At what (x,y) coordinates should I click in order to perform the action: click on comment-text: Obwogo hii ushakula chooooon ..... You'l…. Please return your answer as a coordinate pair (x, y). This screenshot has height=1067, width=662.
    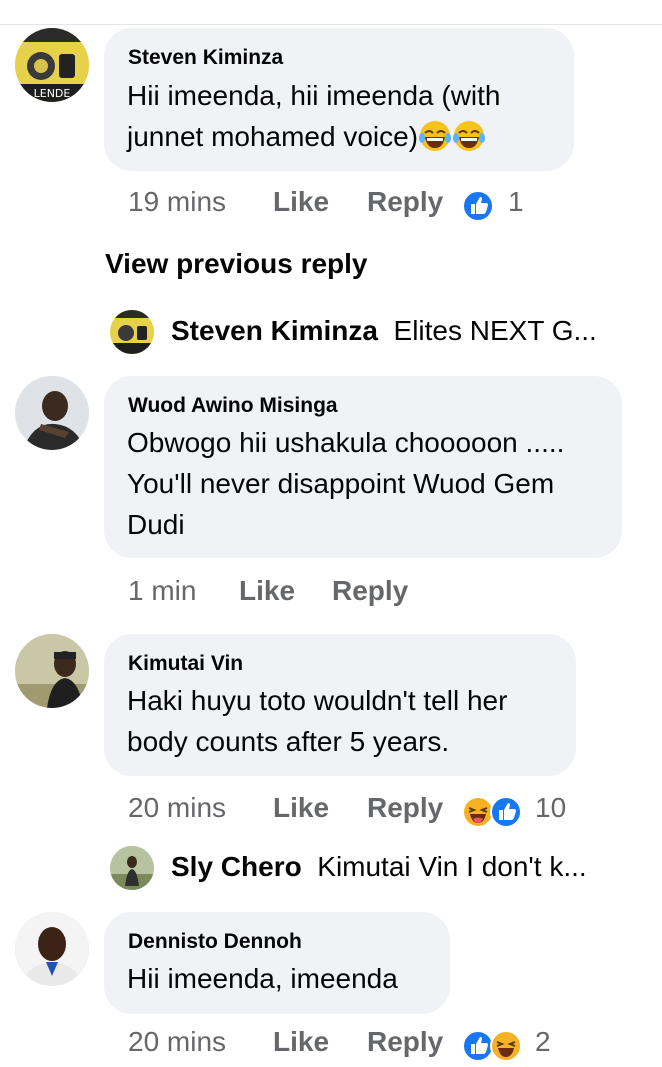
    Looking at the image, I should click on (346, 483).